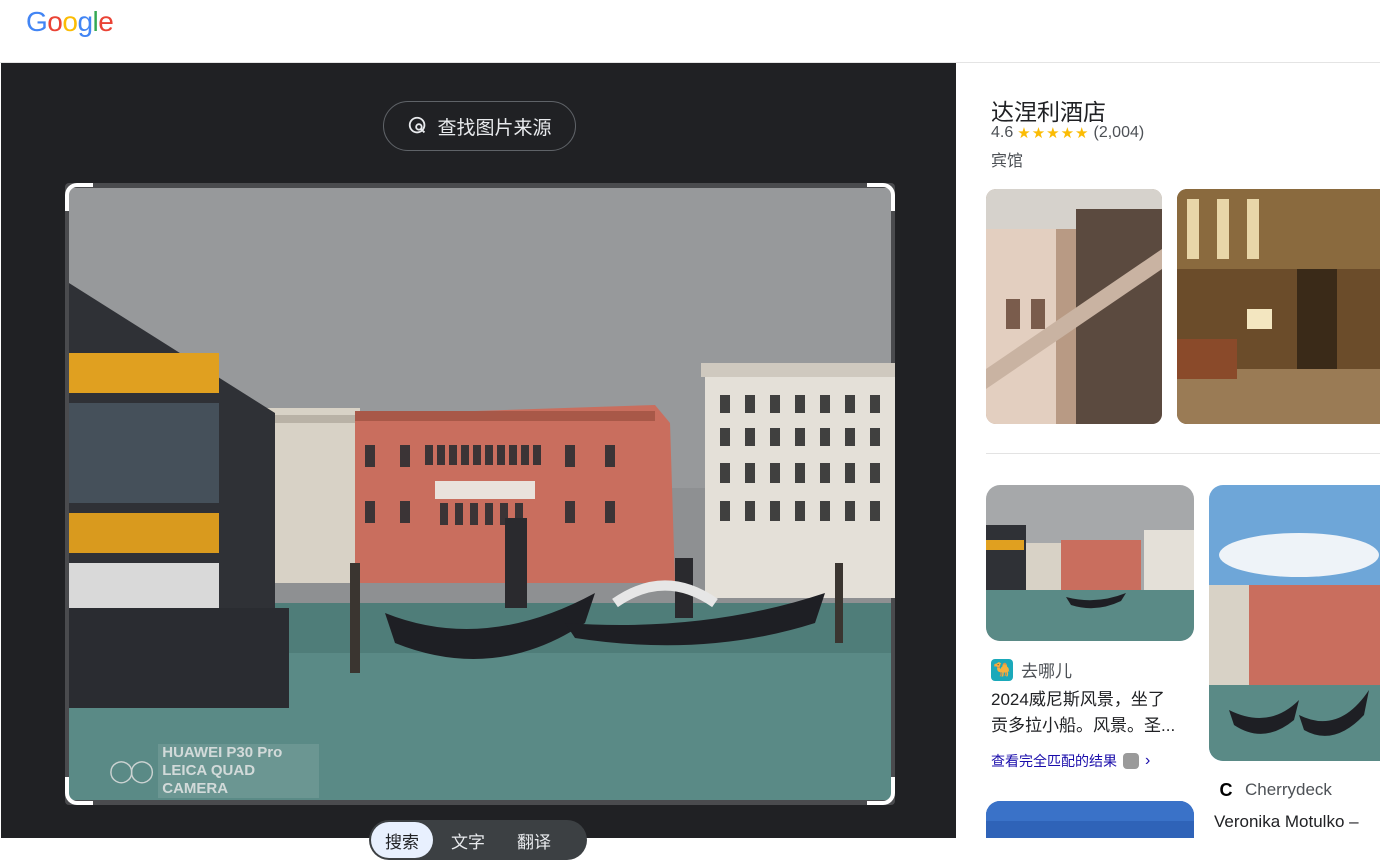  Describe the element at coordinates (1297, 822) in the screenshot. I see `result-title: Veronika Motulko –` at that location.